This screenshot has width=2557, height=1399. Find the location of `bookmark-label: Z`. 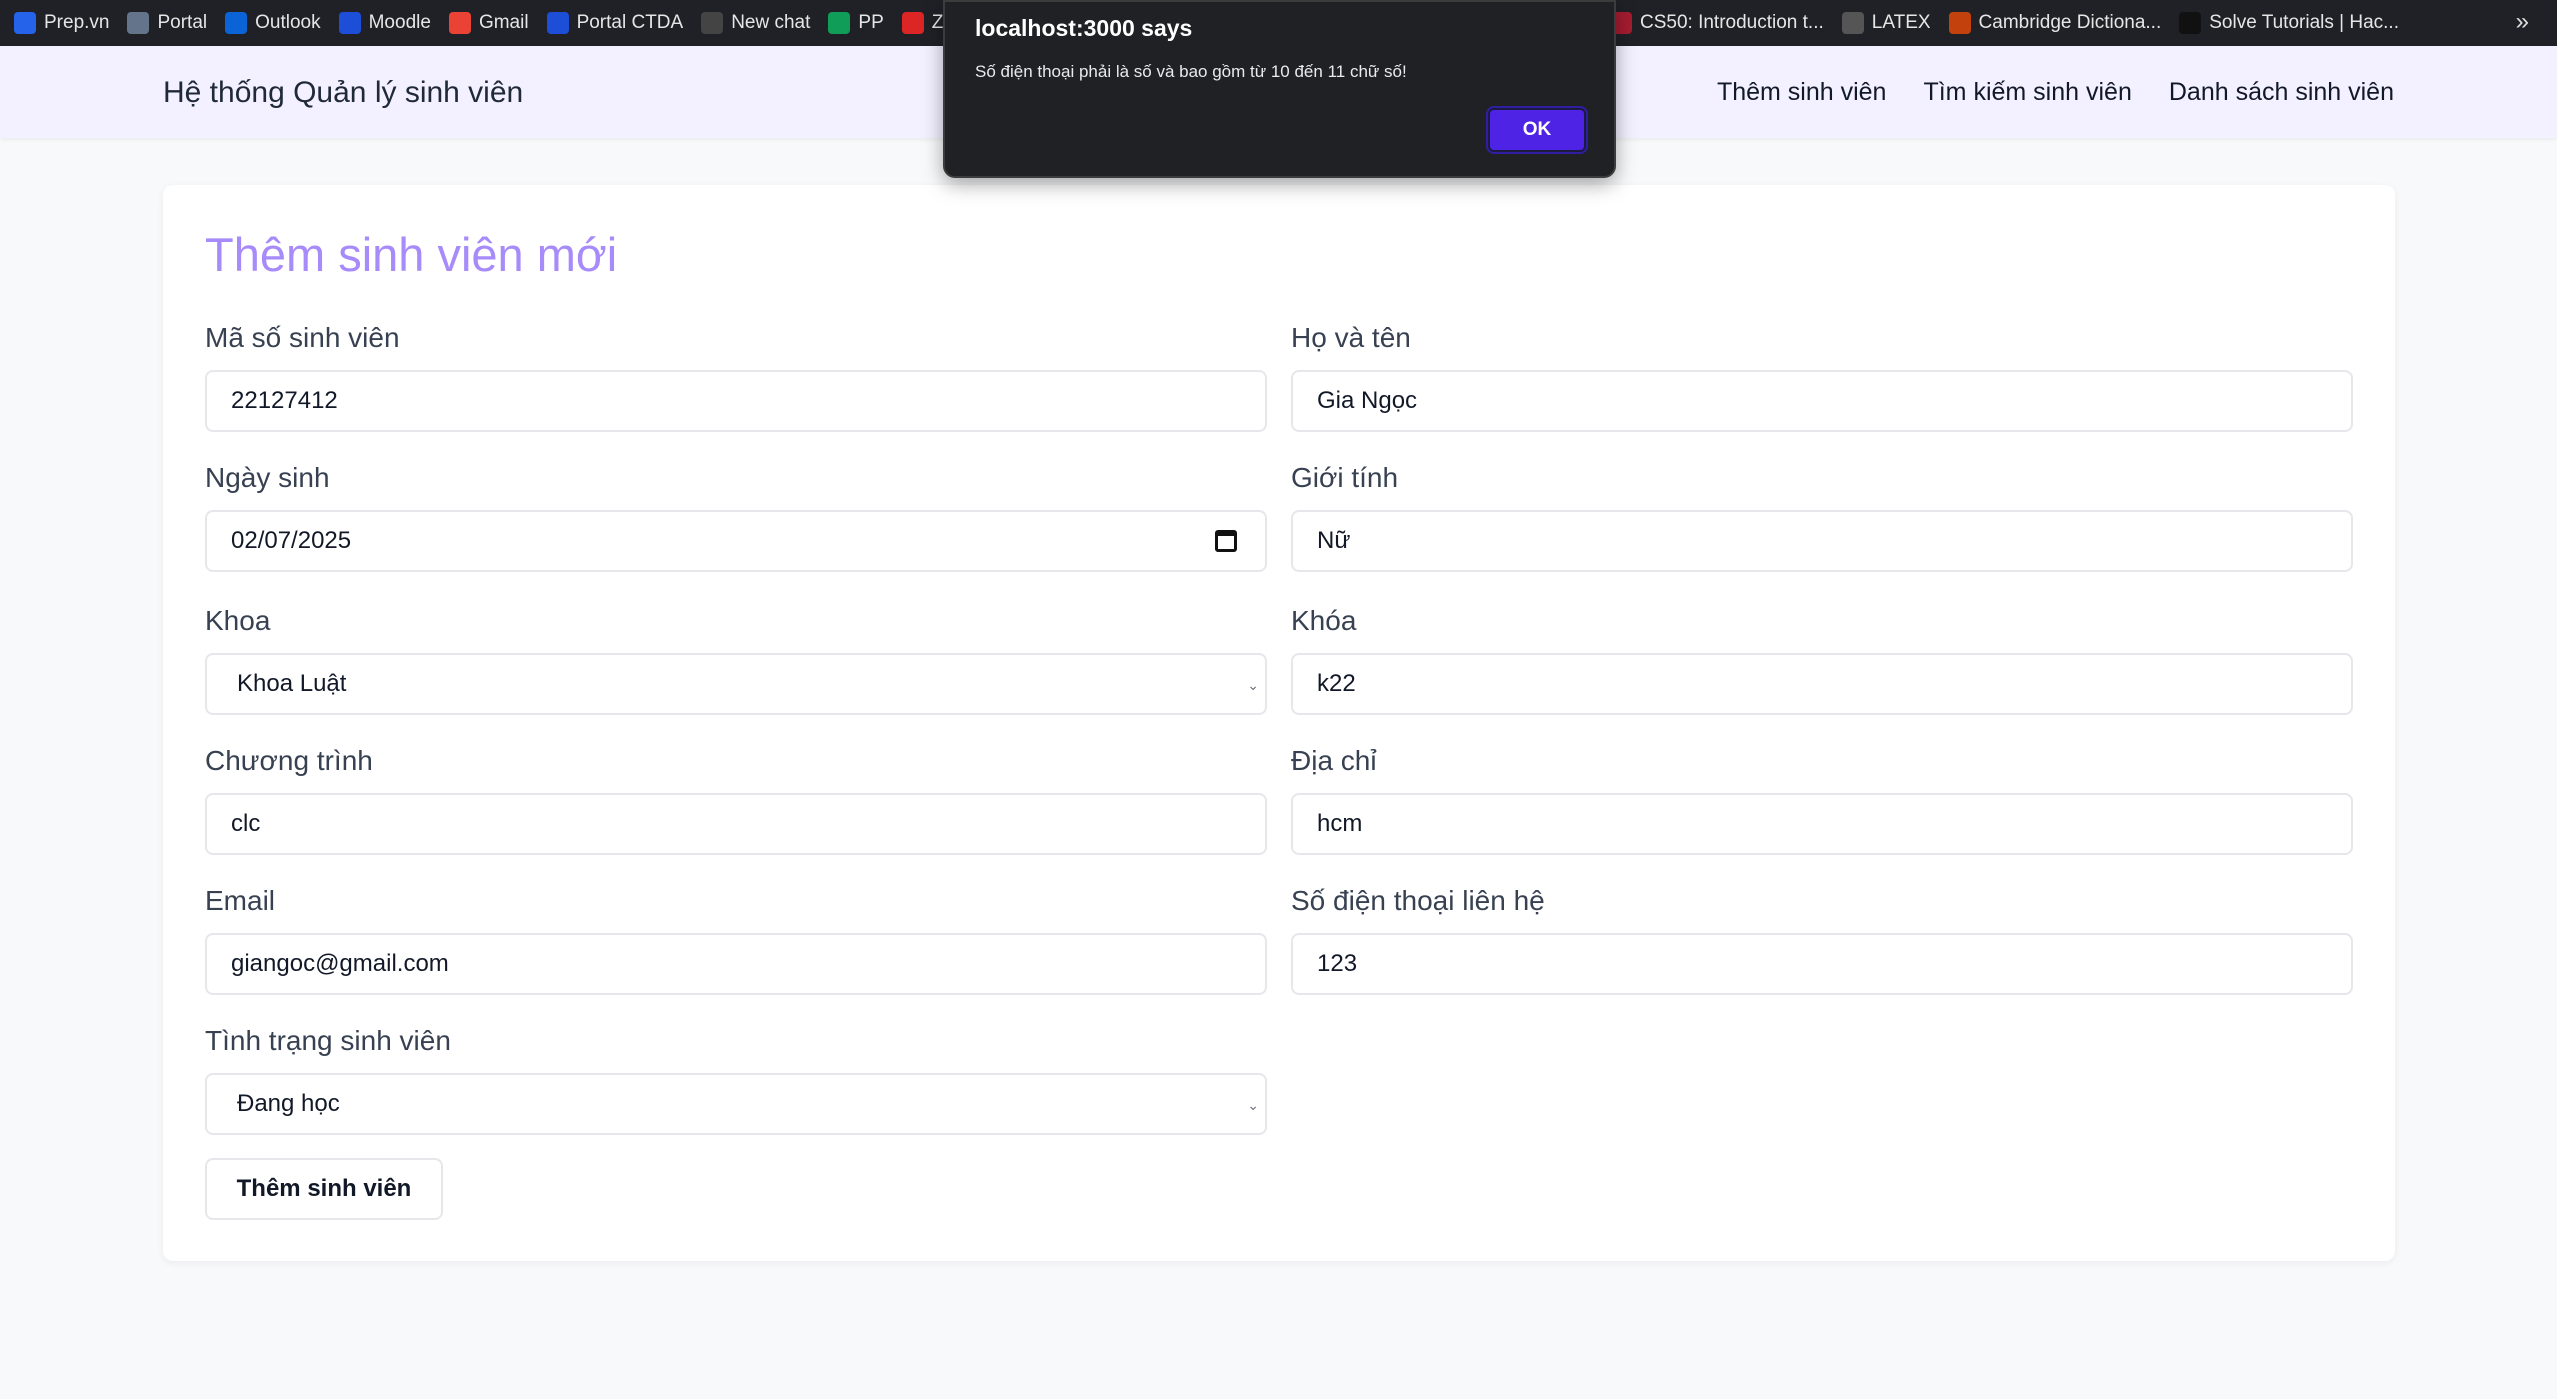

bookmark-label: Z is located at coordinates (937, 22).